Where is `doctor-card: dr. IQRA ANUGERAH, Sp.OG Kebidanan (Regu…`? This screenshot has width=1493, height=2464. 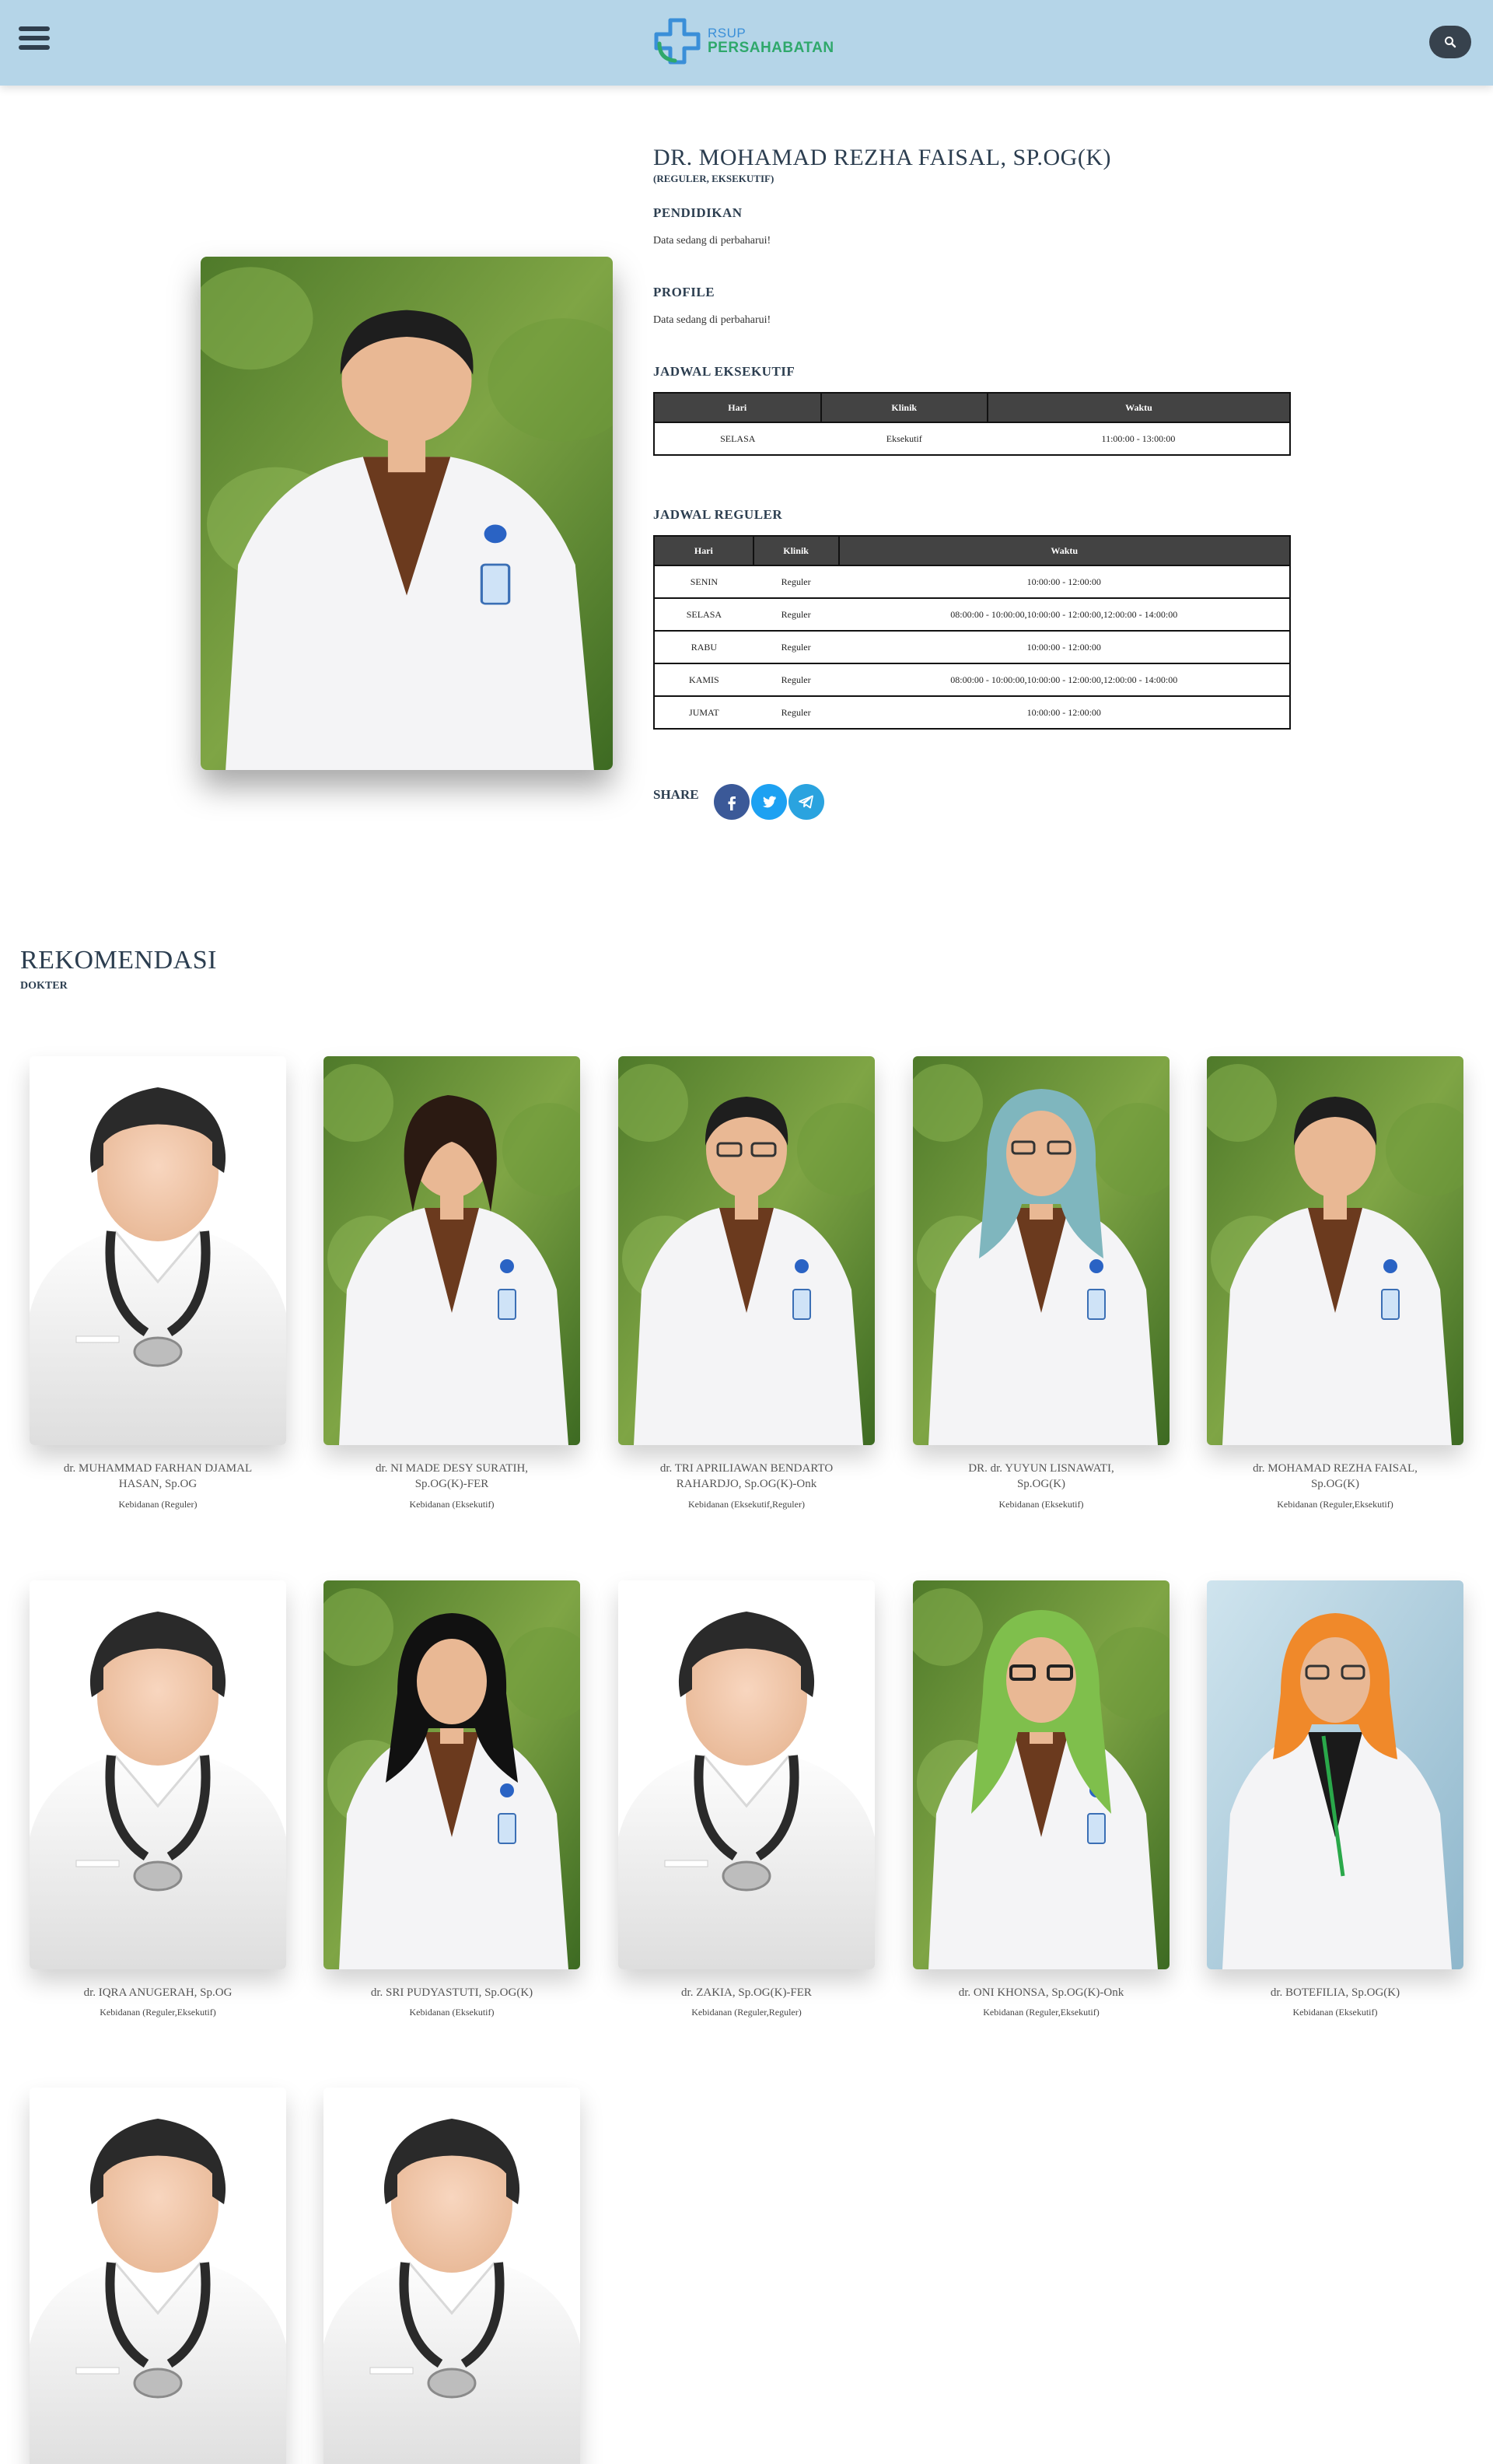 doctor-card: dr. IQRA ANUGERAH, Sp.OG Kebidanan (Regu… is located at coordinates (158, 1799).